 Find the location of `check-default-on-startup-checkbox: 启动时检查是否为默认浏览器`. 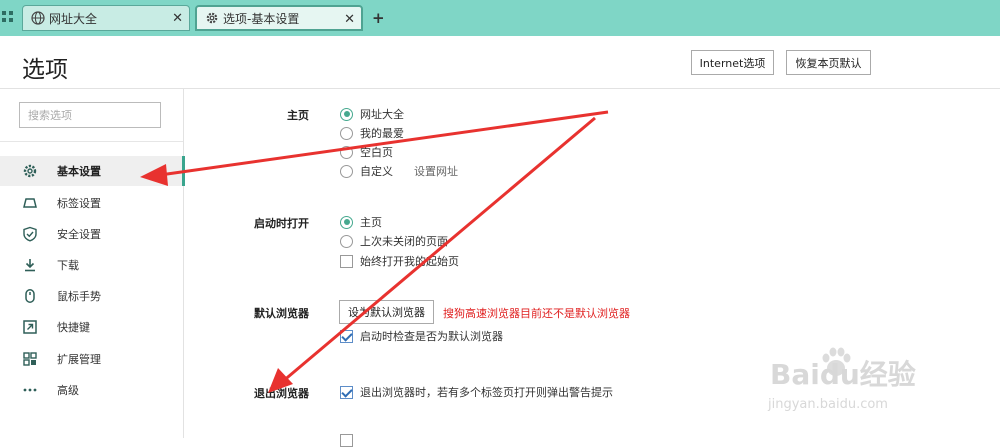

check-default-on-startup-checkbox: 启动时检查是否为默认浏览器 is located at coordinates (421, 336).